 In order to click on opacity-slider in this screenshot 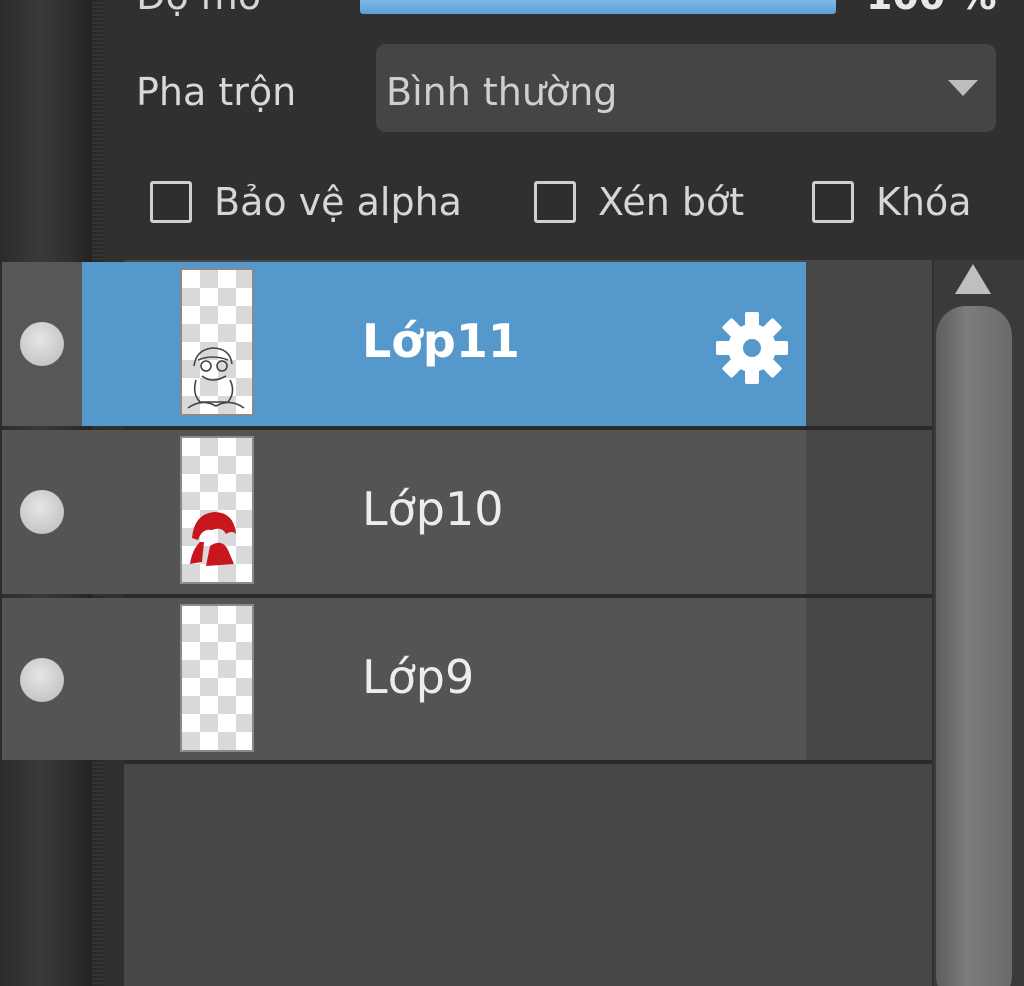, I will do `click(598, 7)`.